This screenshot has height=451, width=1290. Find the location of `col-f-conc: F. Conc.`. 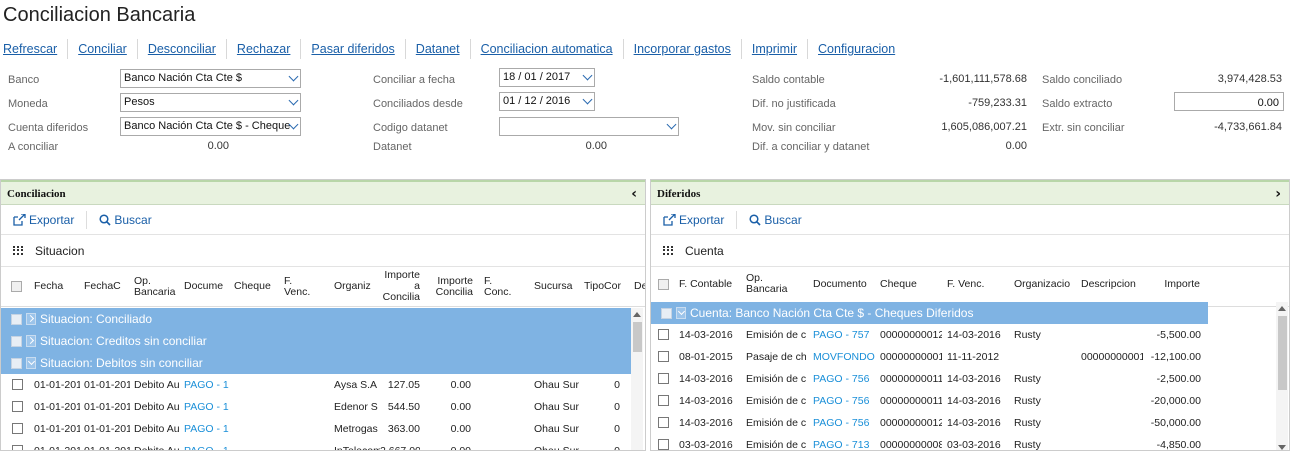

col-f-conc: F. Conc. is located at coordinates (506, 287).